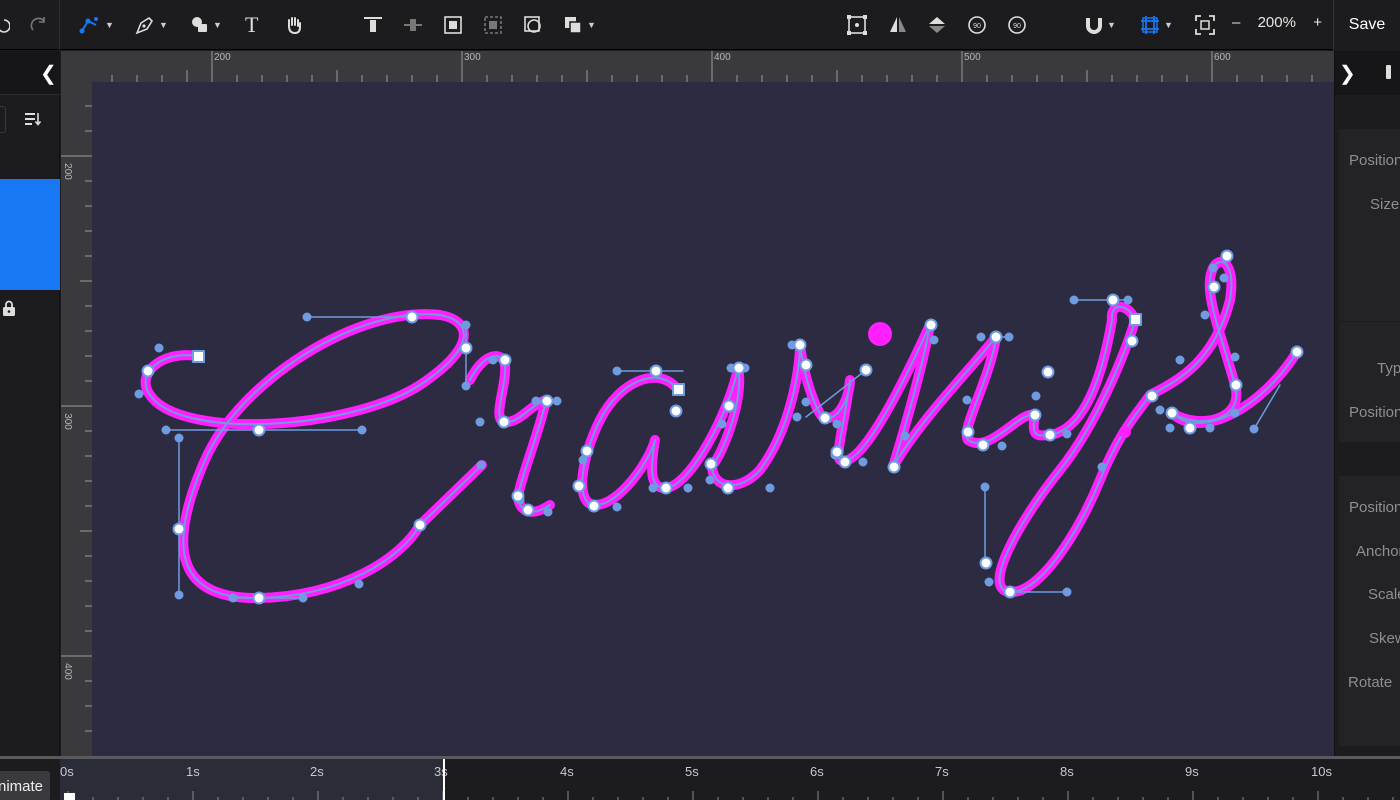 The height and width of the screenshot is (800, 1400). Describe the element at coordinates (942, 771) in the screenshot. I see `time-label: 7s` at that location.